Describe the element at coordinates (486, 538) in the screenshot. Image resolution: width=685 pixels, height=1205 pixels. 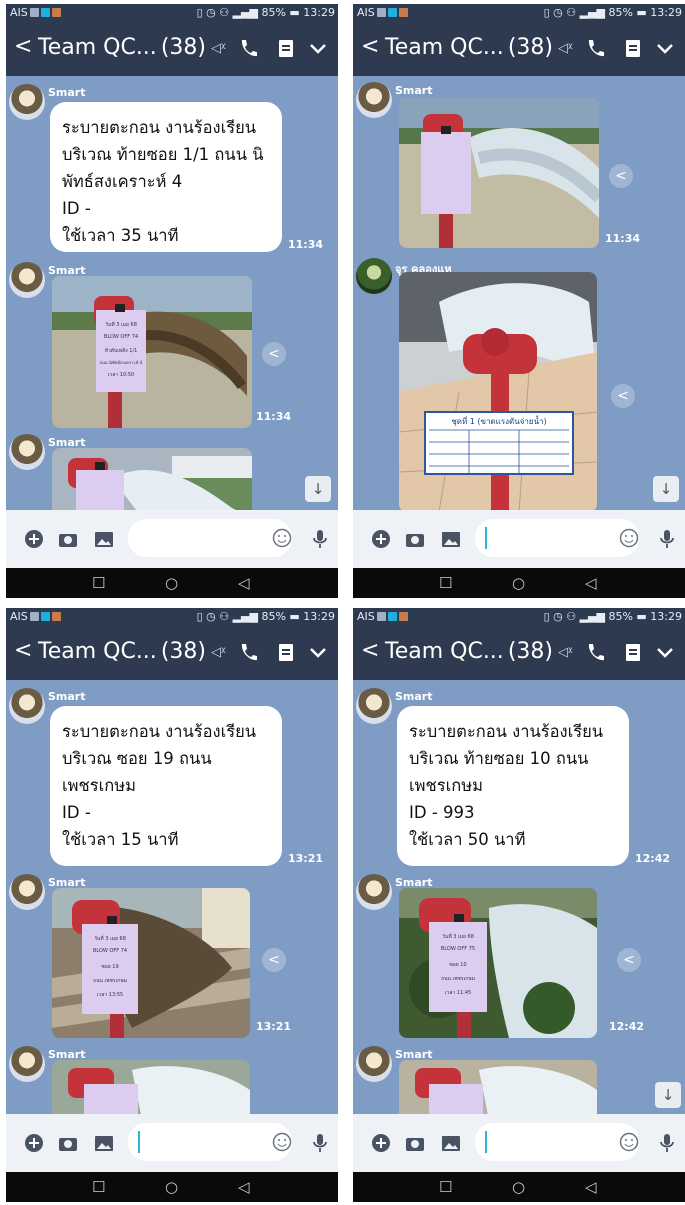
I see `text-cursor` at that location.